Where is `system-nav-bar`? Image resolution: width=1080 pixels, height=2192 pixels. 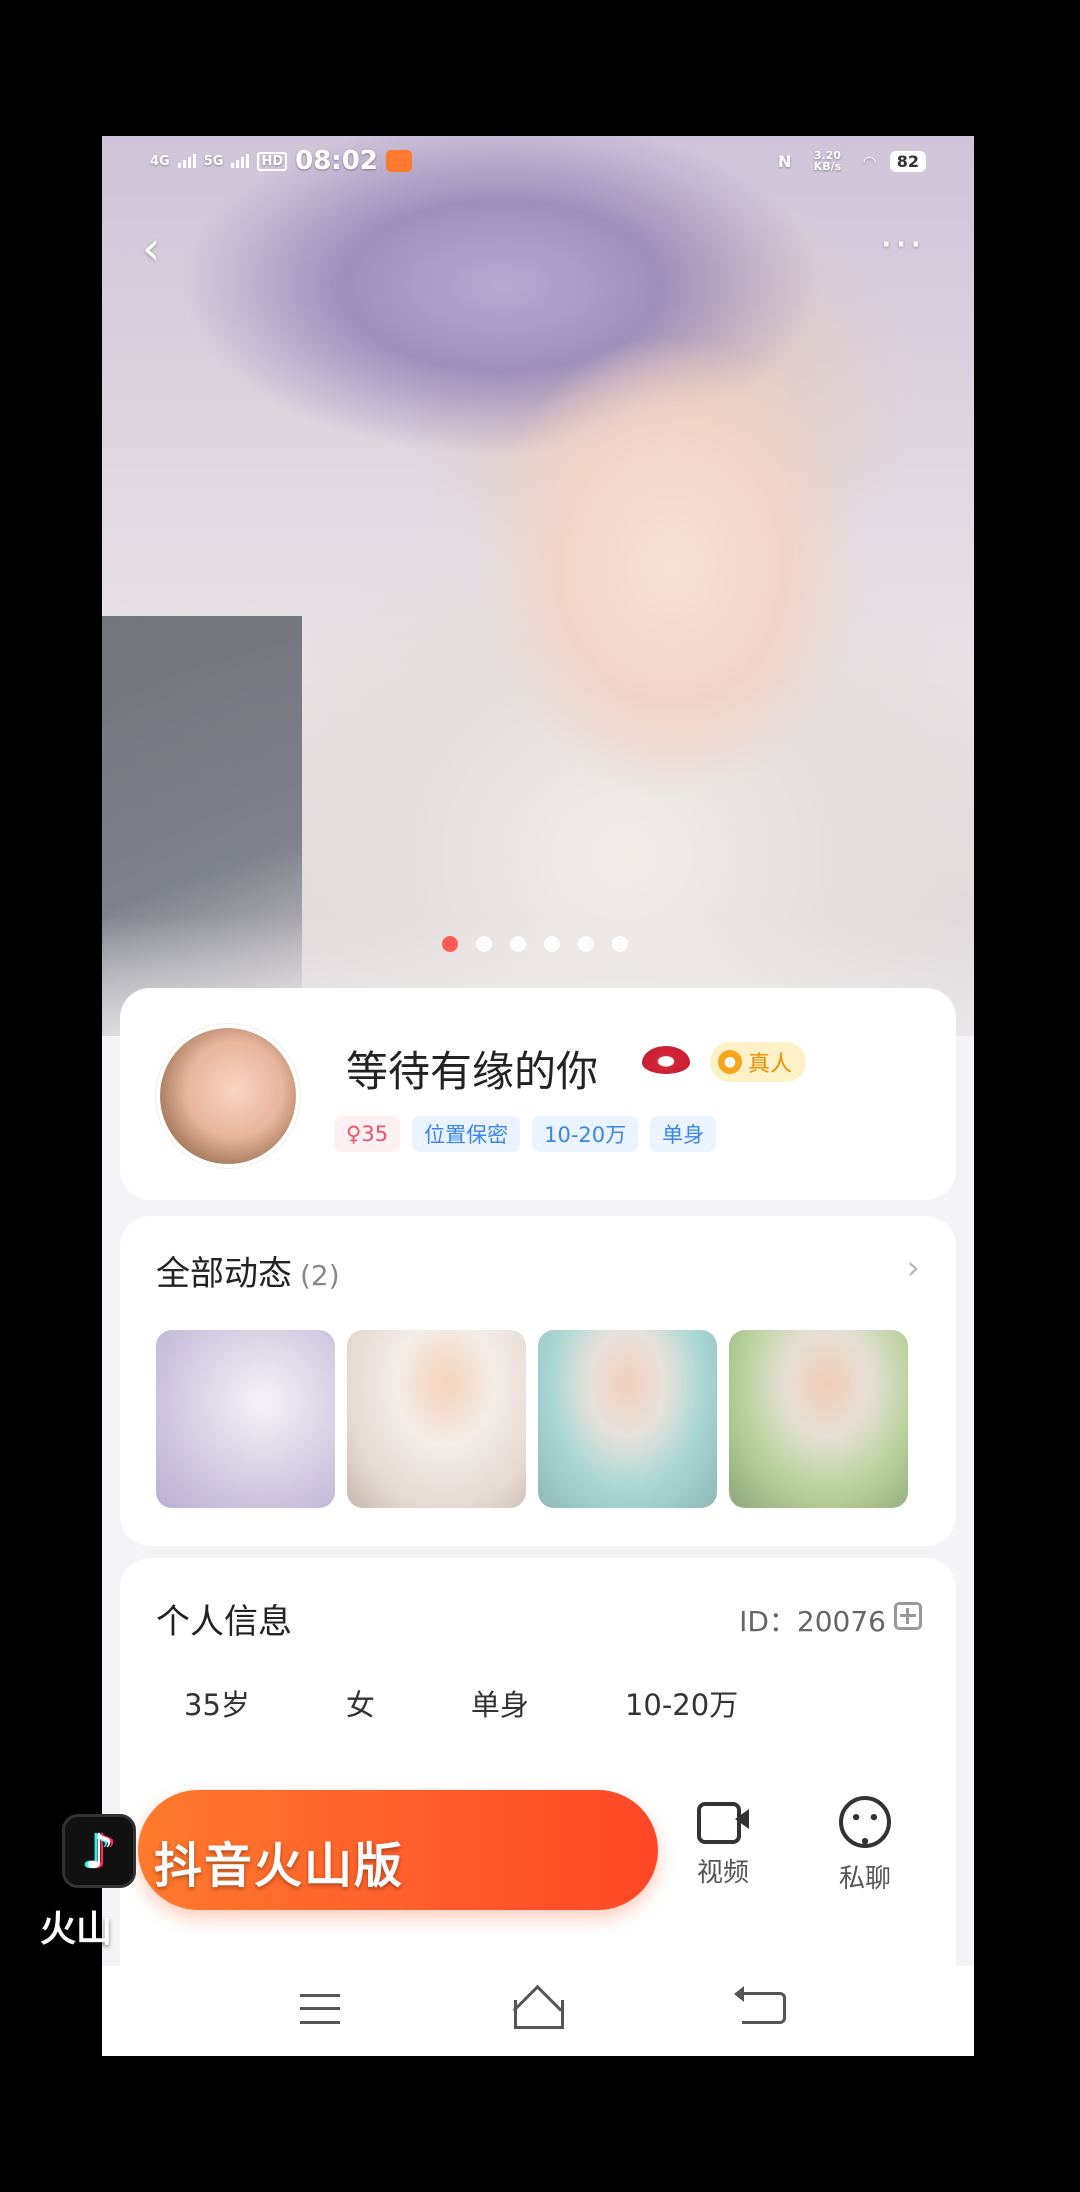
system-nav-bar is located at coordinates (538, 2011).